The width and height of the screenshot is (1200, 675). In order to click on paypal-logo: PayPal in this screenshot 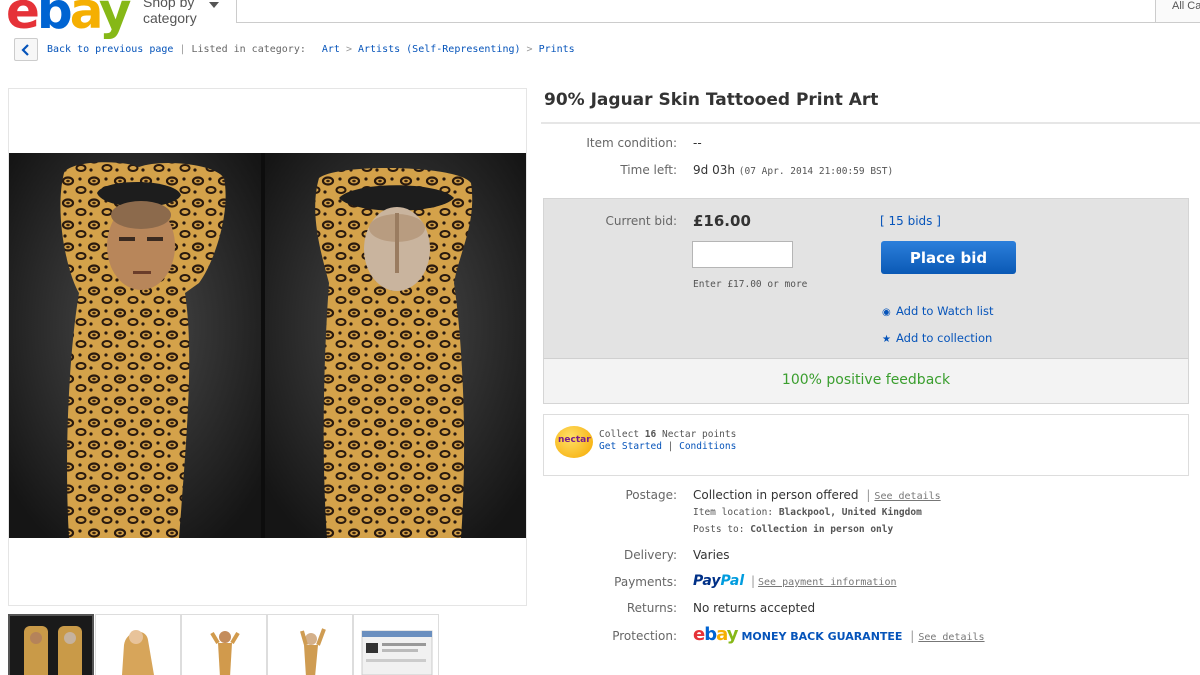, I will do `click(718, 581)`.